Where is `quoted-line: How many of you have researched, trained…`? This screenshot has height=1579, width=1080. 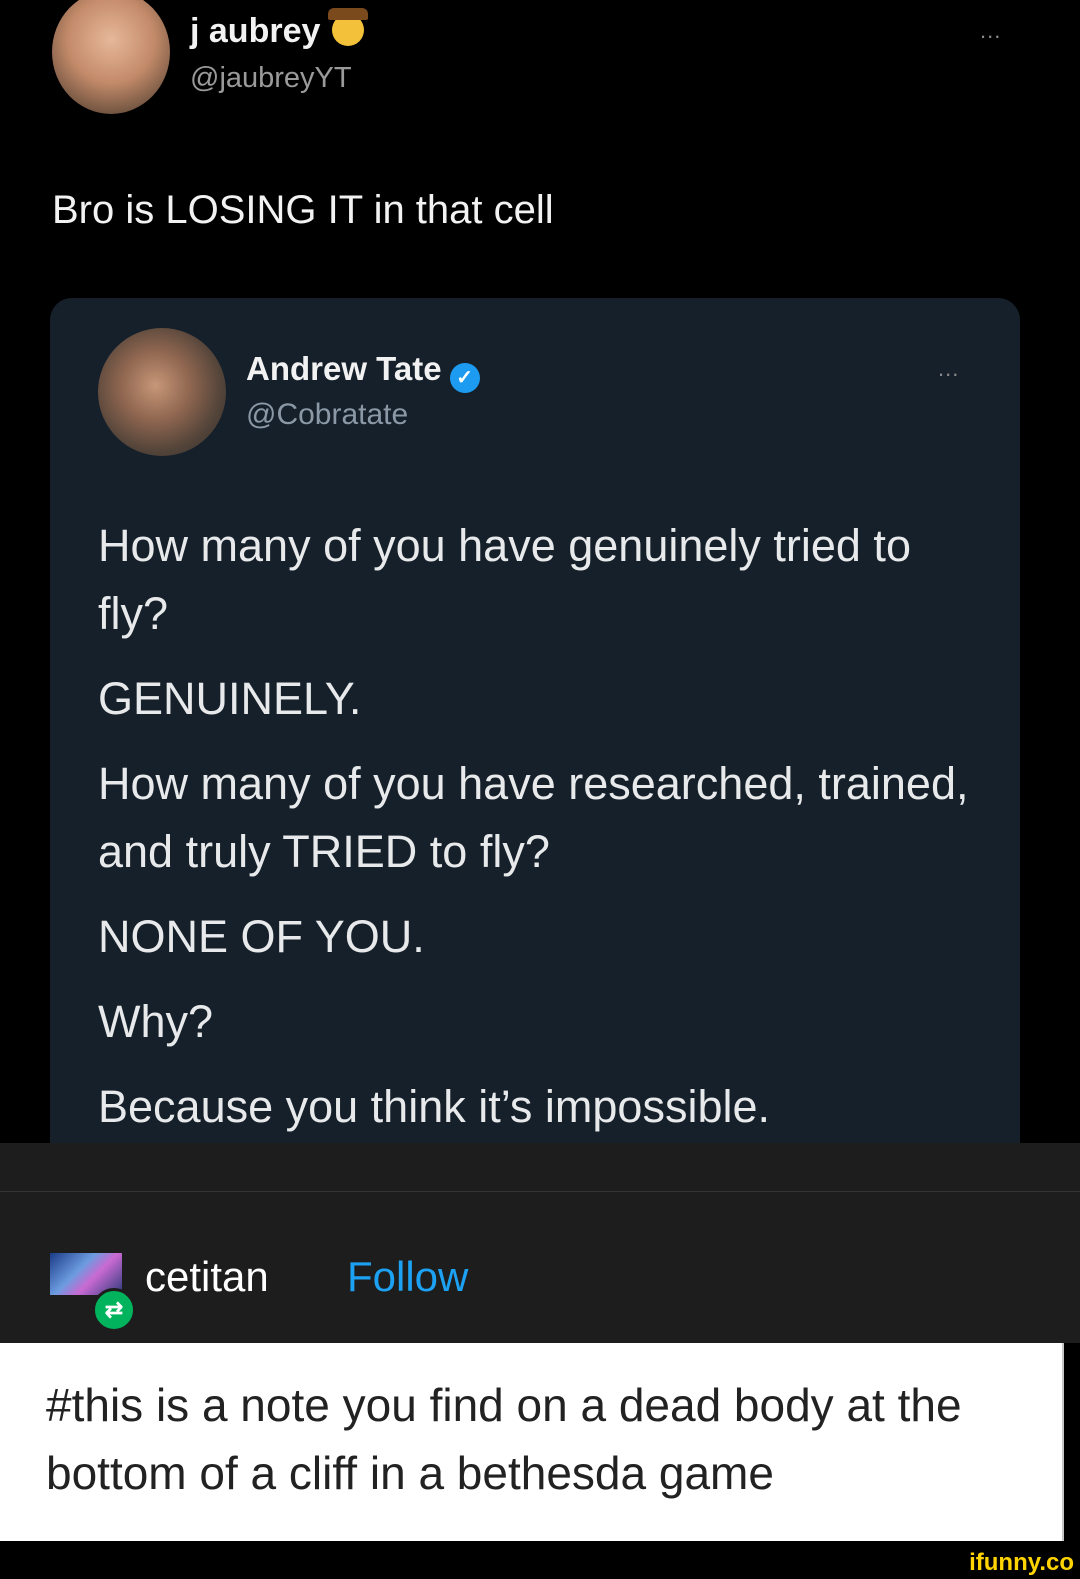 quoted-line: How many of you have researched, trained… is located at coordinates (533, 817).